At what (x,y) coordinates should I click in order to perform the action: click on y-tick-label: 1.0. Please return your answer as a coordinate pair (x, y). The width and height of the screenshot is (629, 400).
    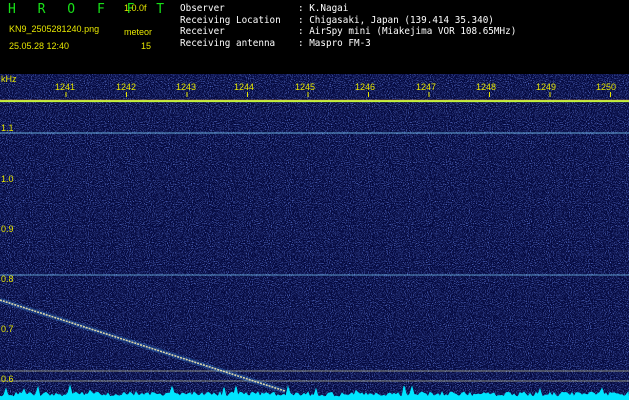
    Looking at the image, I should click on (7, 179).